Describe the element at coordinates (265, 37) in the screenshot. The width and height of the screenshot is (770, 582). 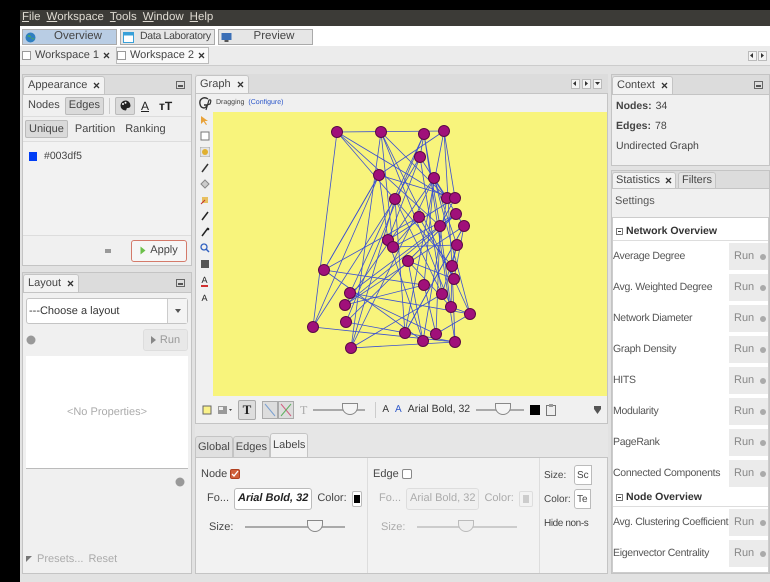
I see `view-tab: Preview` at that location.